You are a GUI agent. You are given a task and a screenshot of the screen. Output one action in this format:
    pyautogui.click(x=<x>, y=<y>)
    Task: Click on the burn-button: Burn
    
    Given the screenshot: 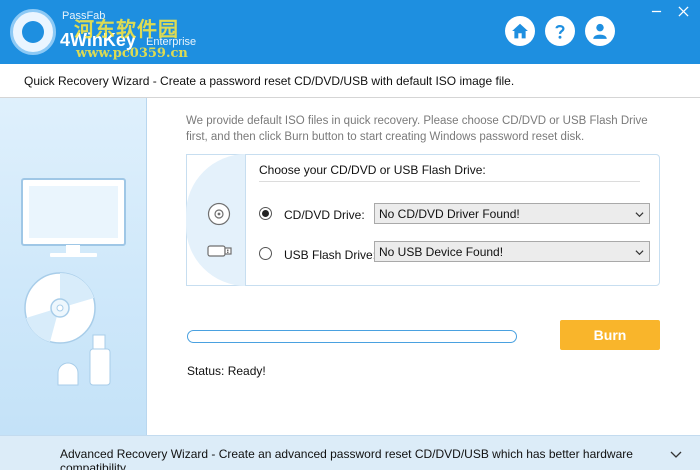 What is the action you would take?
    pyautogui.click(x=610, y=335)
    